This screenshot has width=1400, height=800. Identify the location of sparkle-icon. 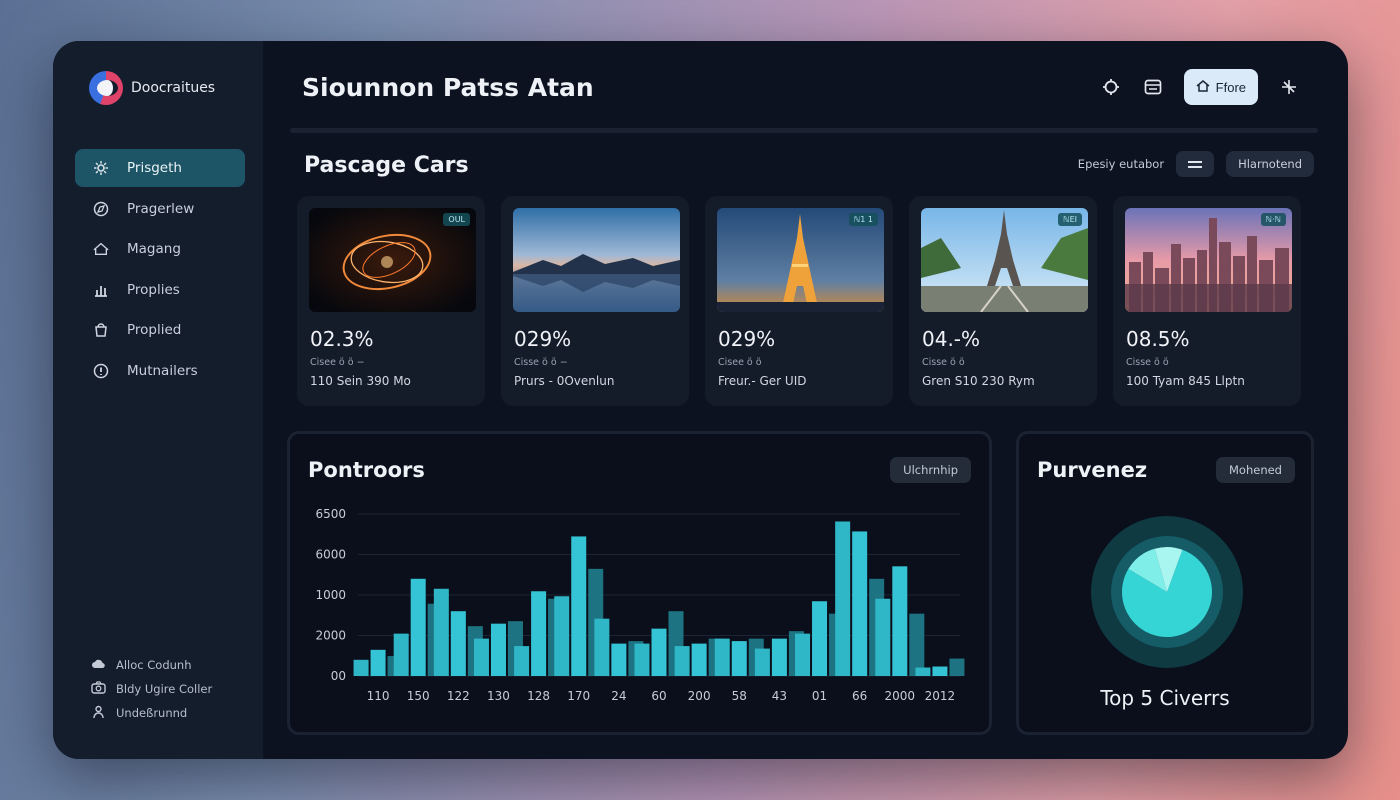
(1289, 87).